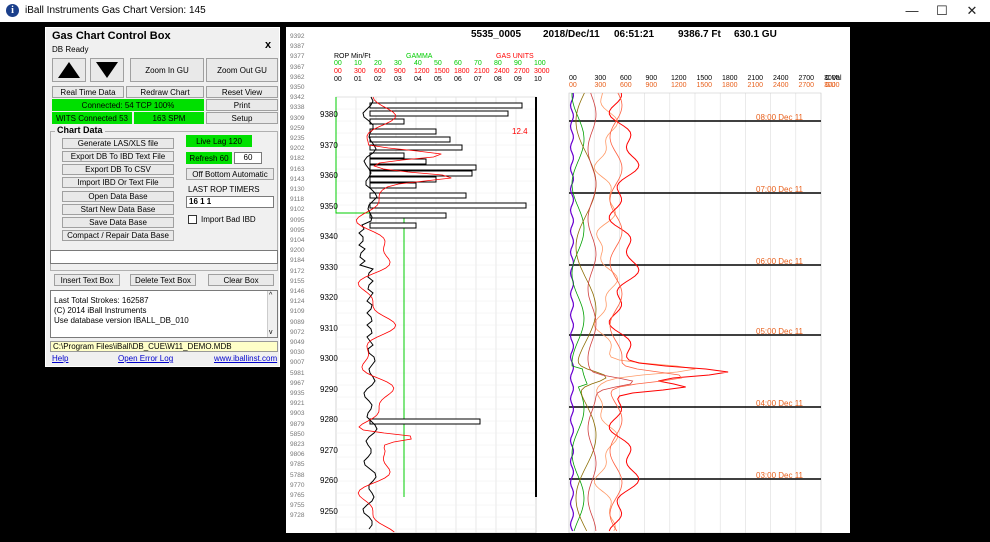  I want to click on open-database-button: Open Data Base, so click(118, 196).